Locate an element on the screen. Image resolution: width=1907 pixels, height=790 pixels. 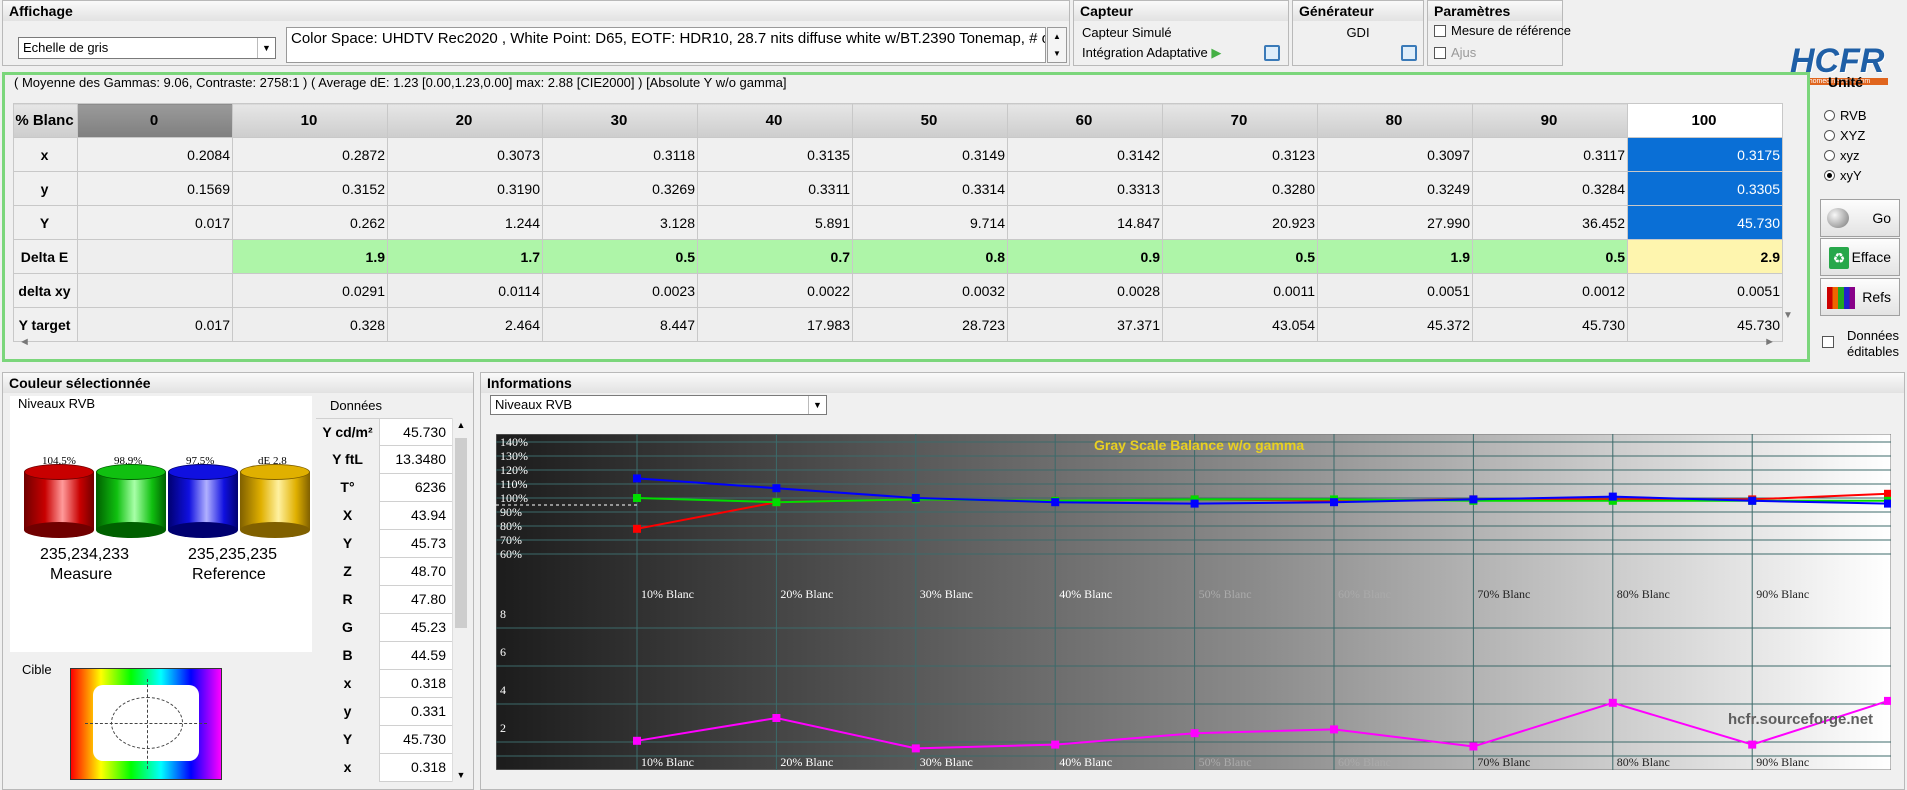
table-cell: 36.452 is located at coordinates (1550, 222).